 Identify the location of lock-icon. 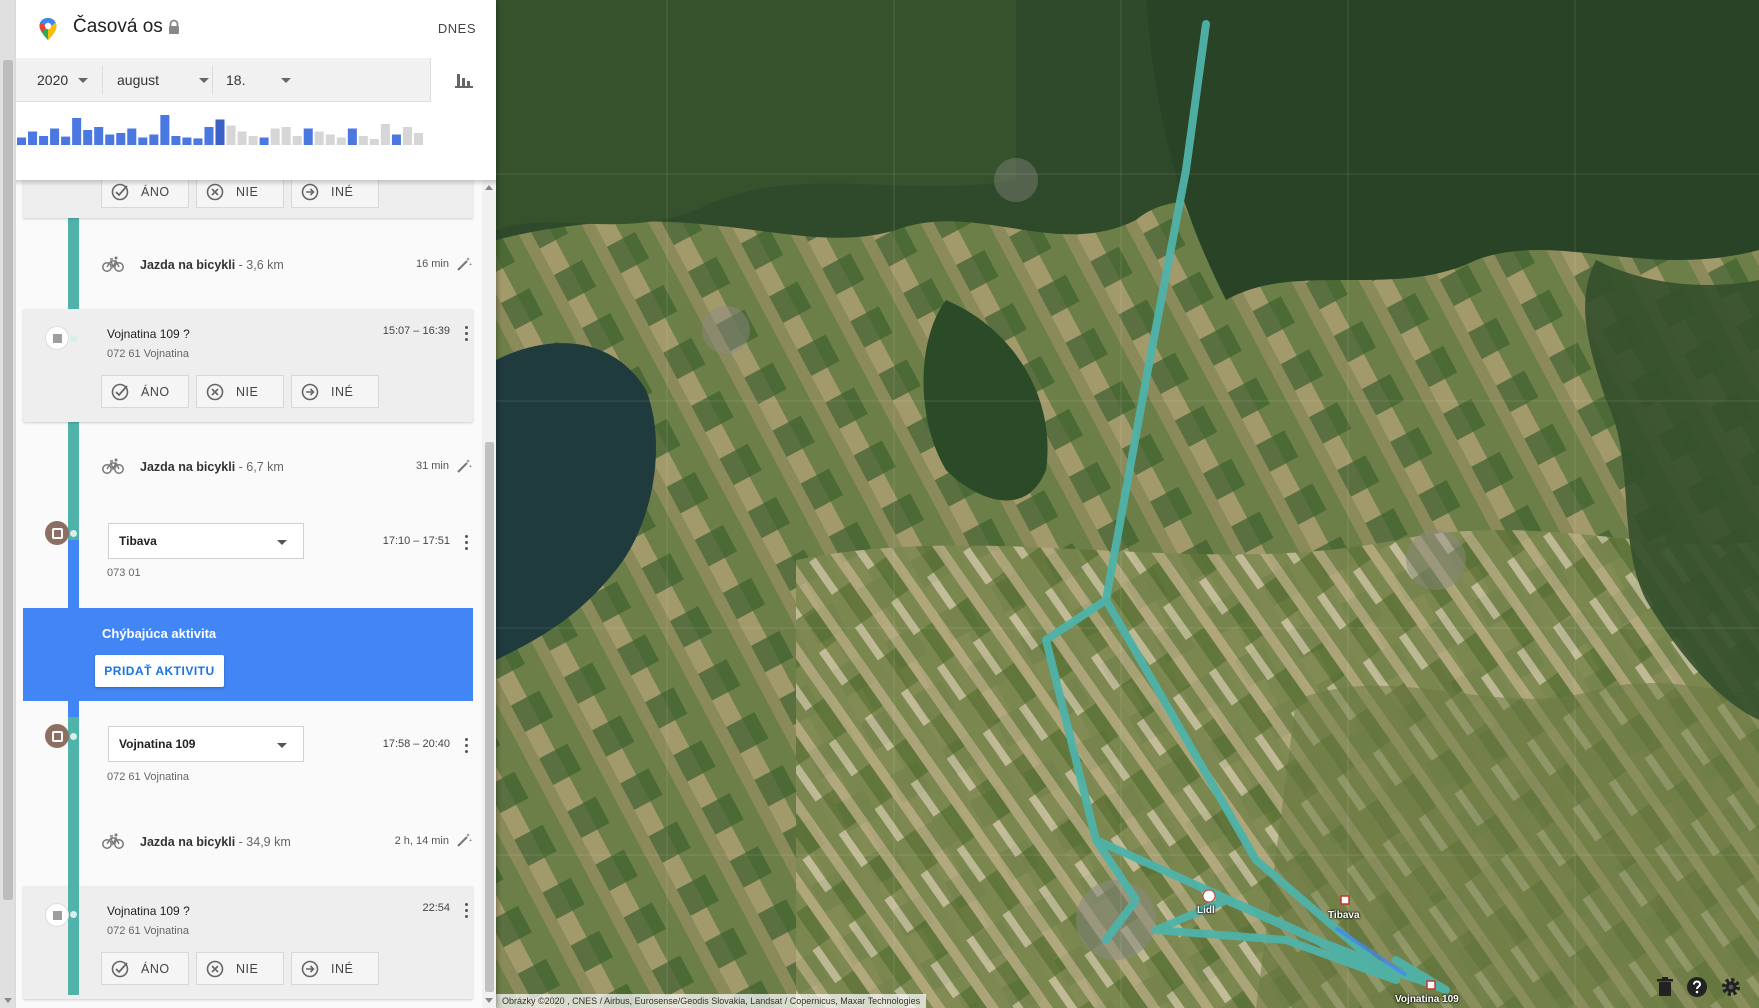
(174, 27).